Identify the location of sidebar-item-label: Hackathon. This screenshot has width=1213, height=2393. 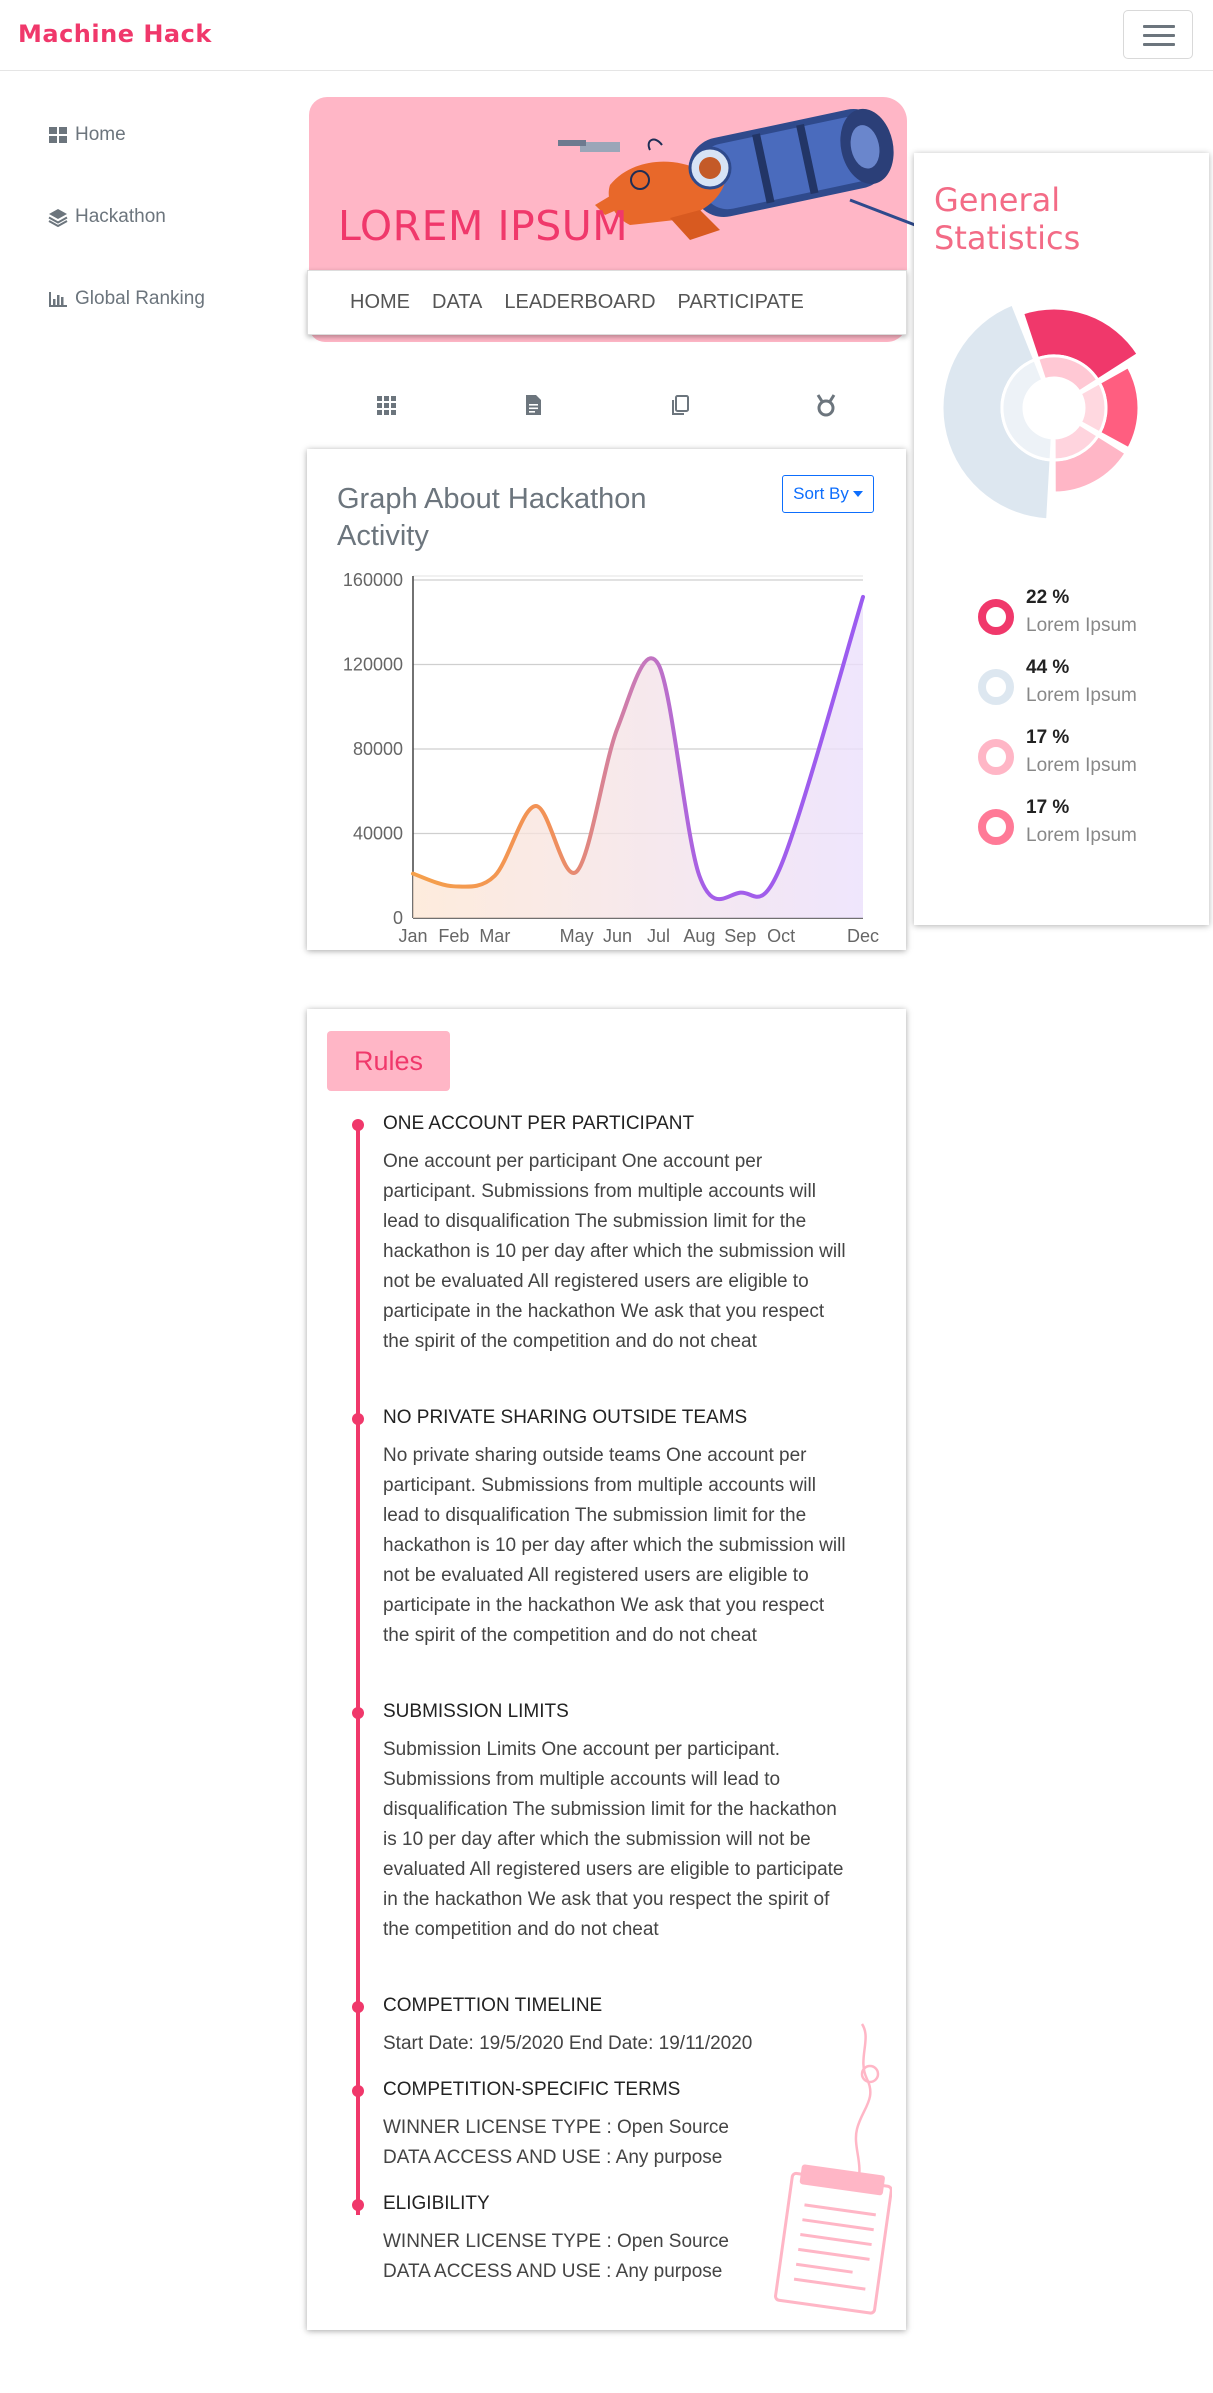
(120, 216).